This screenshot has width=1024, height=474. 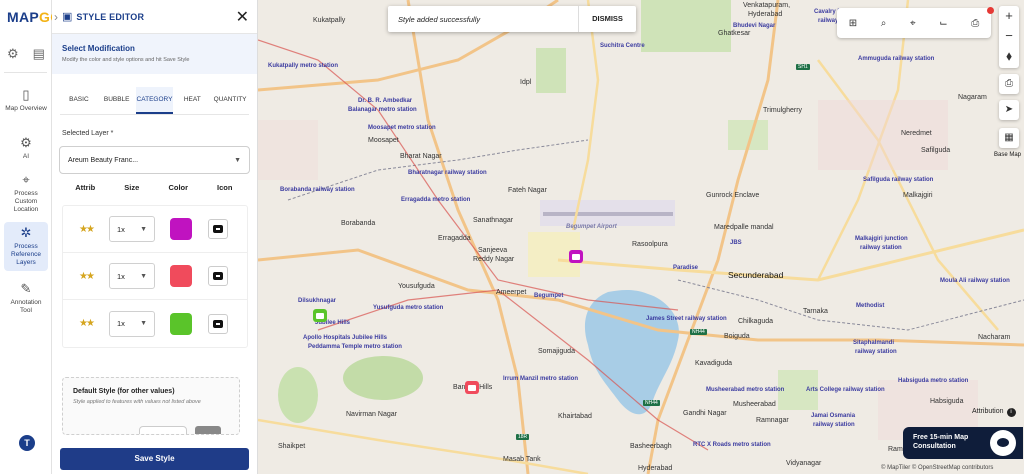 What do you see at coordinates (756, 275) in the screenshot?
I see `map-place-label: Secunderabad` at bounding box center [756, 275].